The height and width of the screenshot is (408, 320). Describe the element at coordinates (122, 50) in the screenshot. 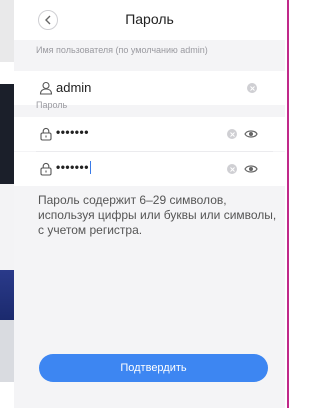

I see `username-label: Имя пользователя (по умолчанию admin)` at that location.